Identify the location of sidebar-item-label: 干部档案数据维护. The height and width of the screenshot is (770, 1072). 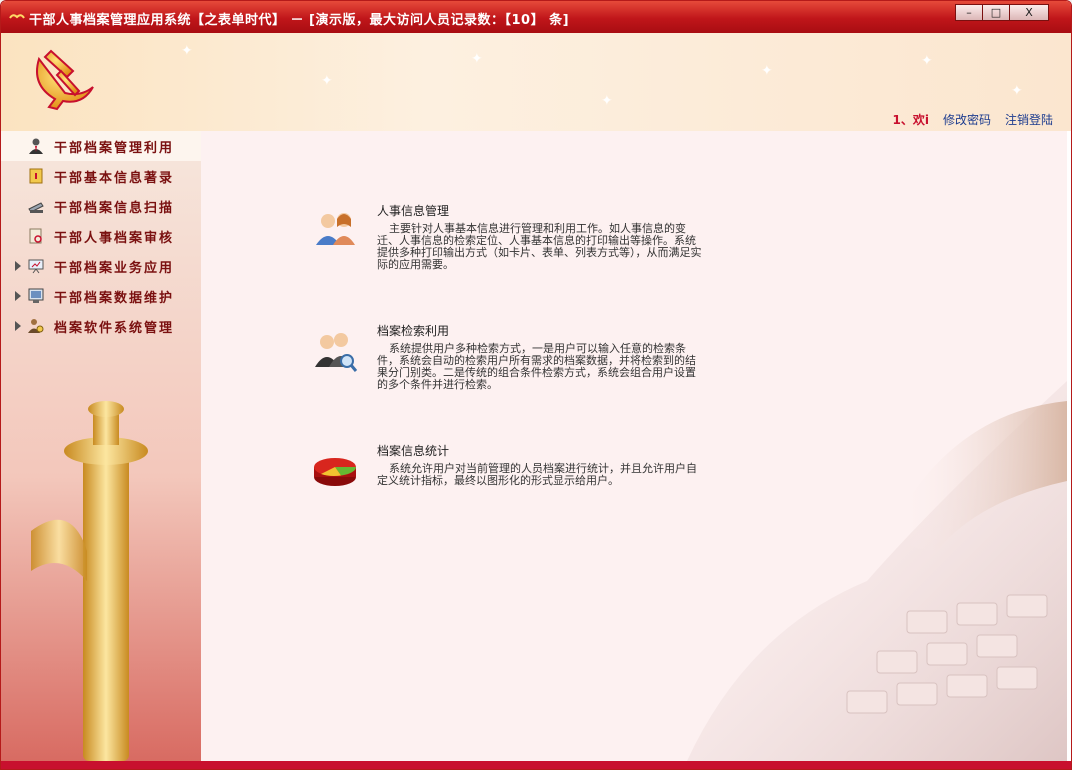
(114, 298).